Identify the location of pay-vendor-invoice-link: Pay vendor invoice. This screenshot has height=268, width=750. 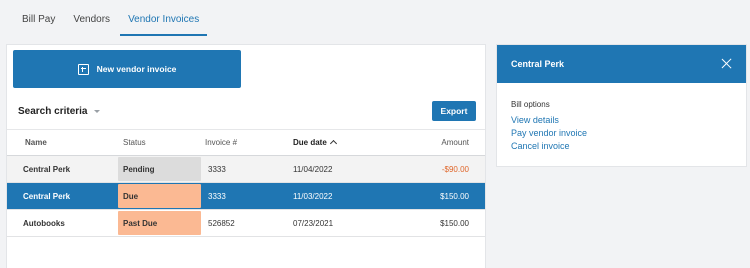
(549, 133).